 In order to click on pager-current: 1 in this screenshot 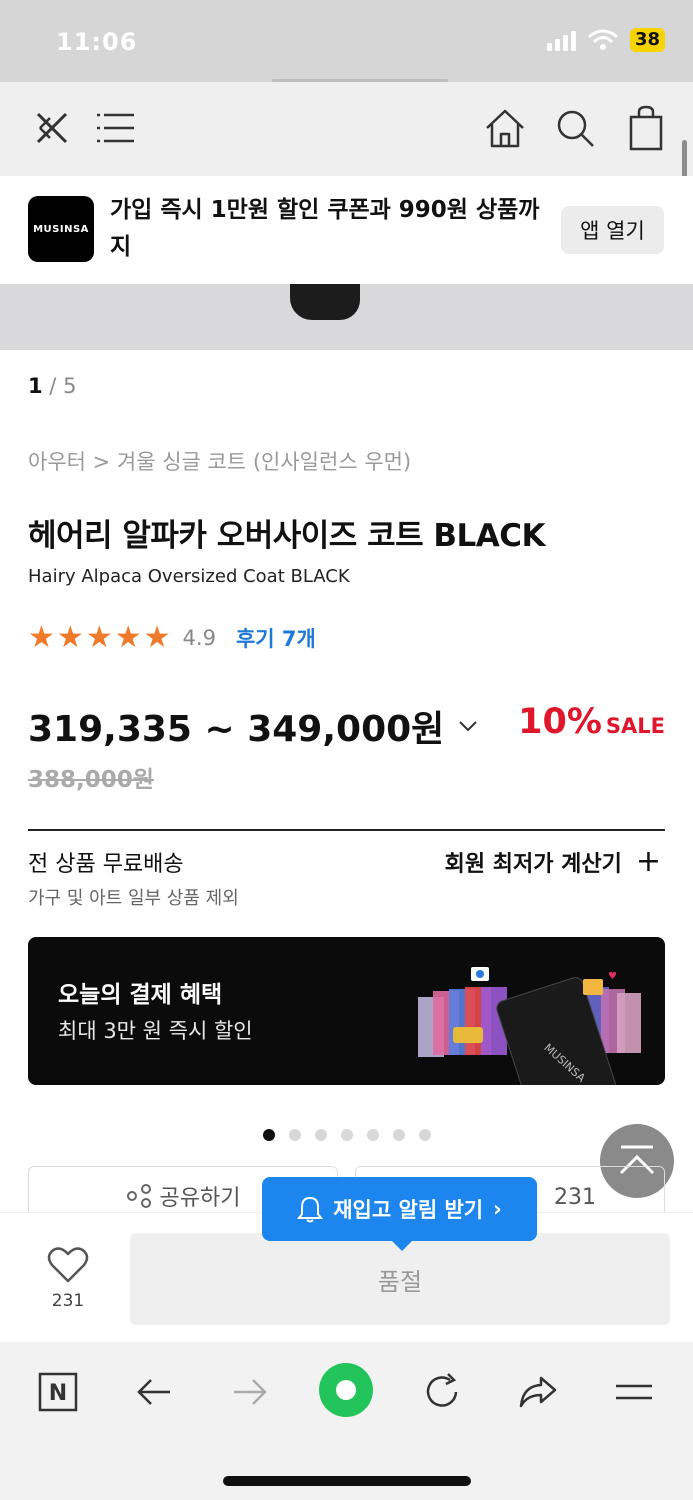, I will do `click(35, 386)`.